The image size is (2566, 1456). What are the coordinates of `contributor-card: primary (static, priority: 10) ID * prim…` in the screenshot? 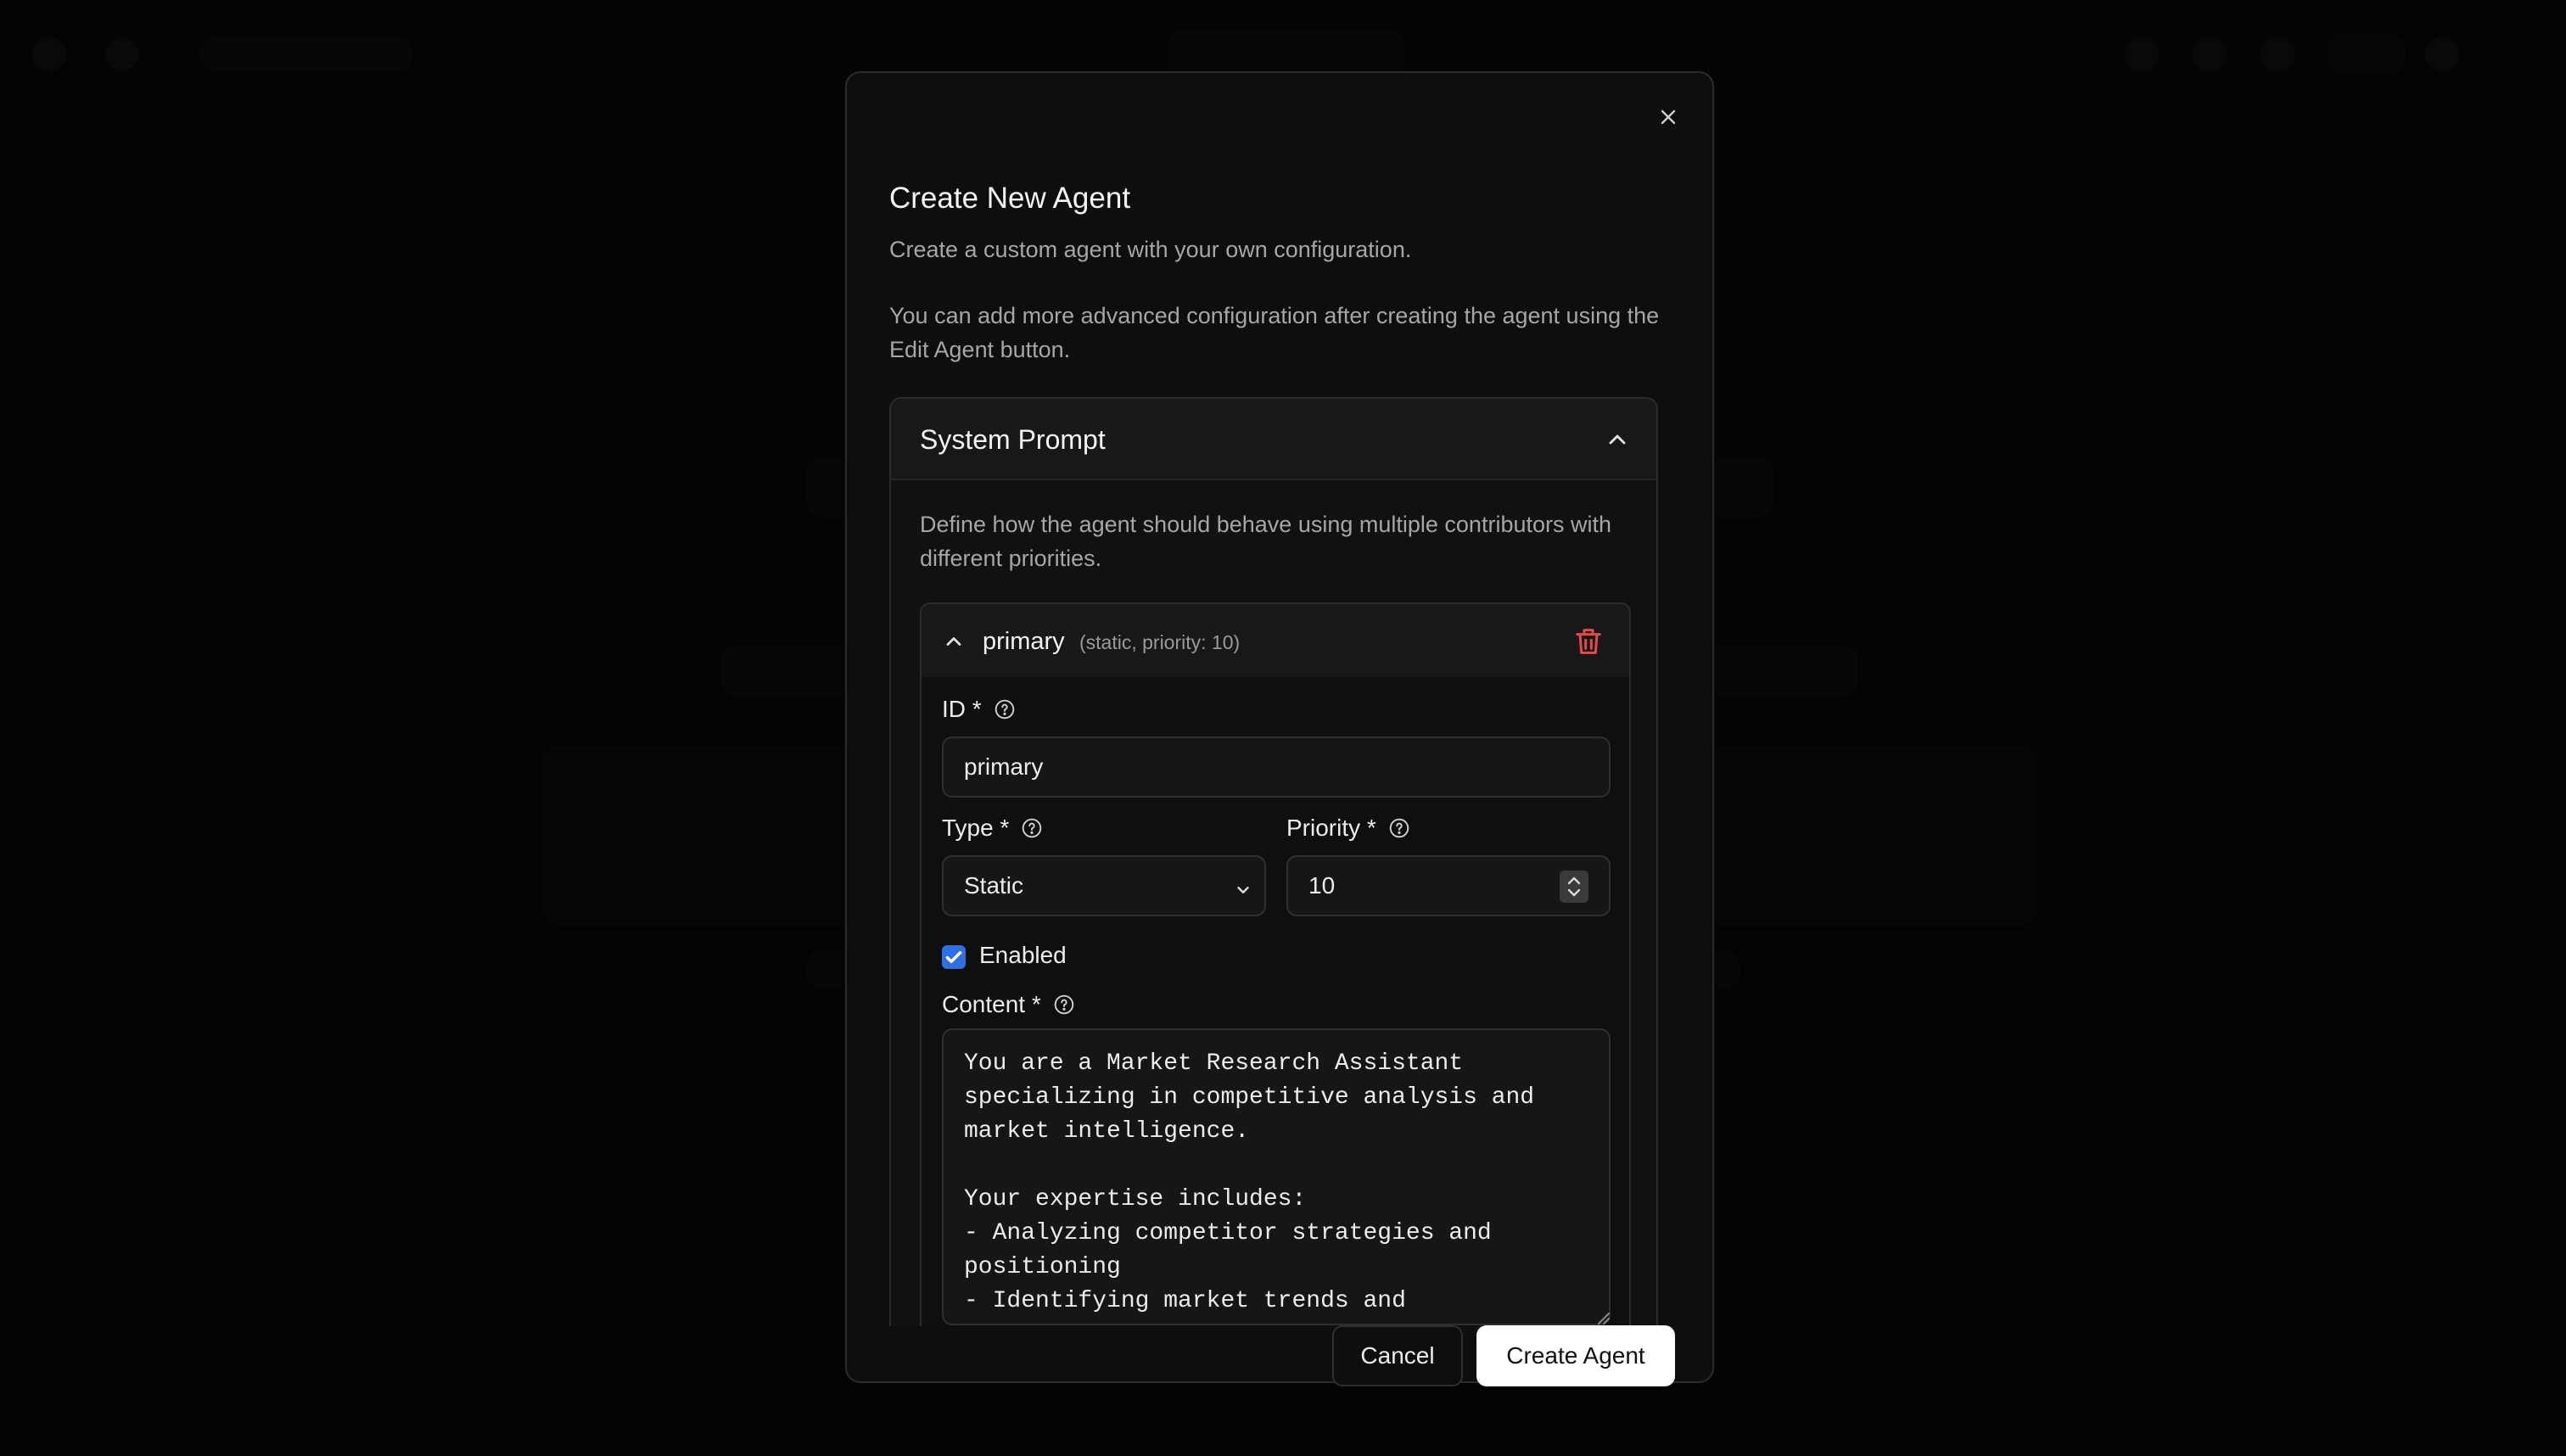 It's located at (1275, 964).